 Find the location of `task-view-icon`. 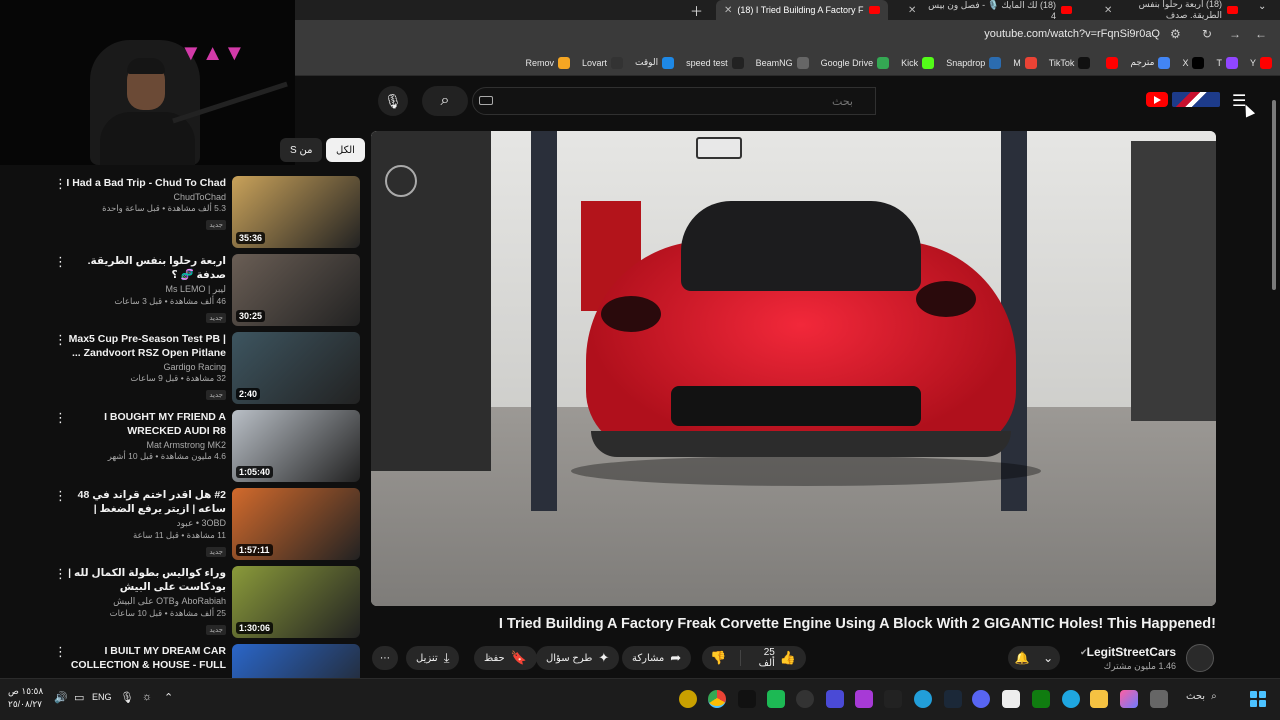

task-view-icon is located at coordinates (1159, 699).